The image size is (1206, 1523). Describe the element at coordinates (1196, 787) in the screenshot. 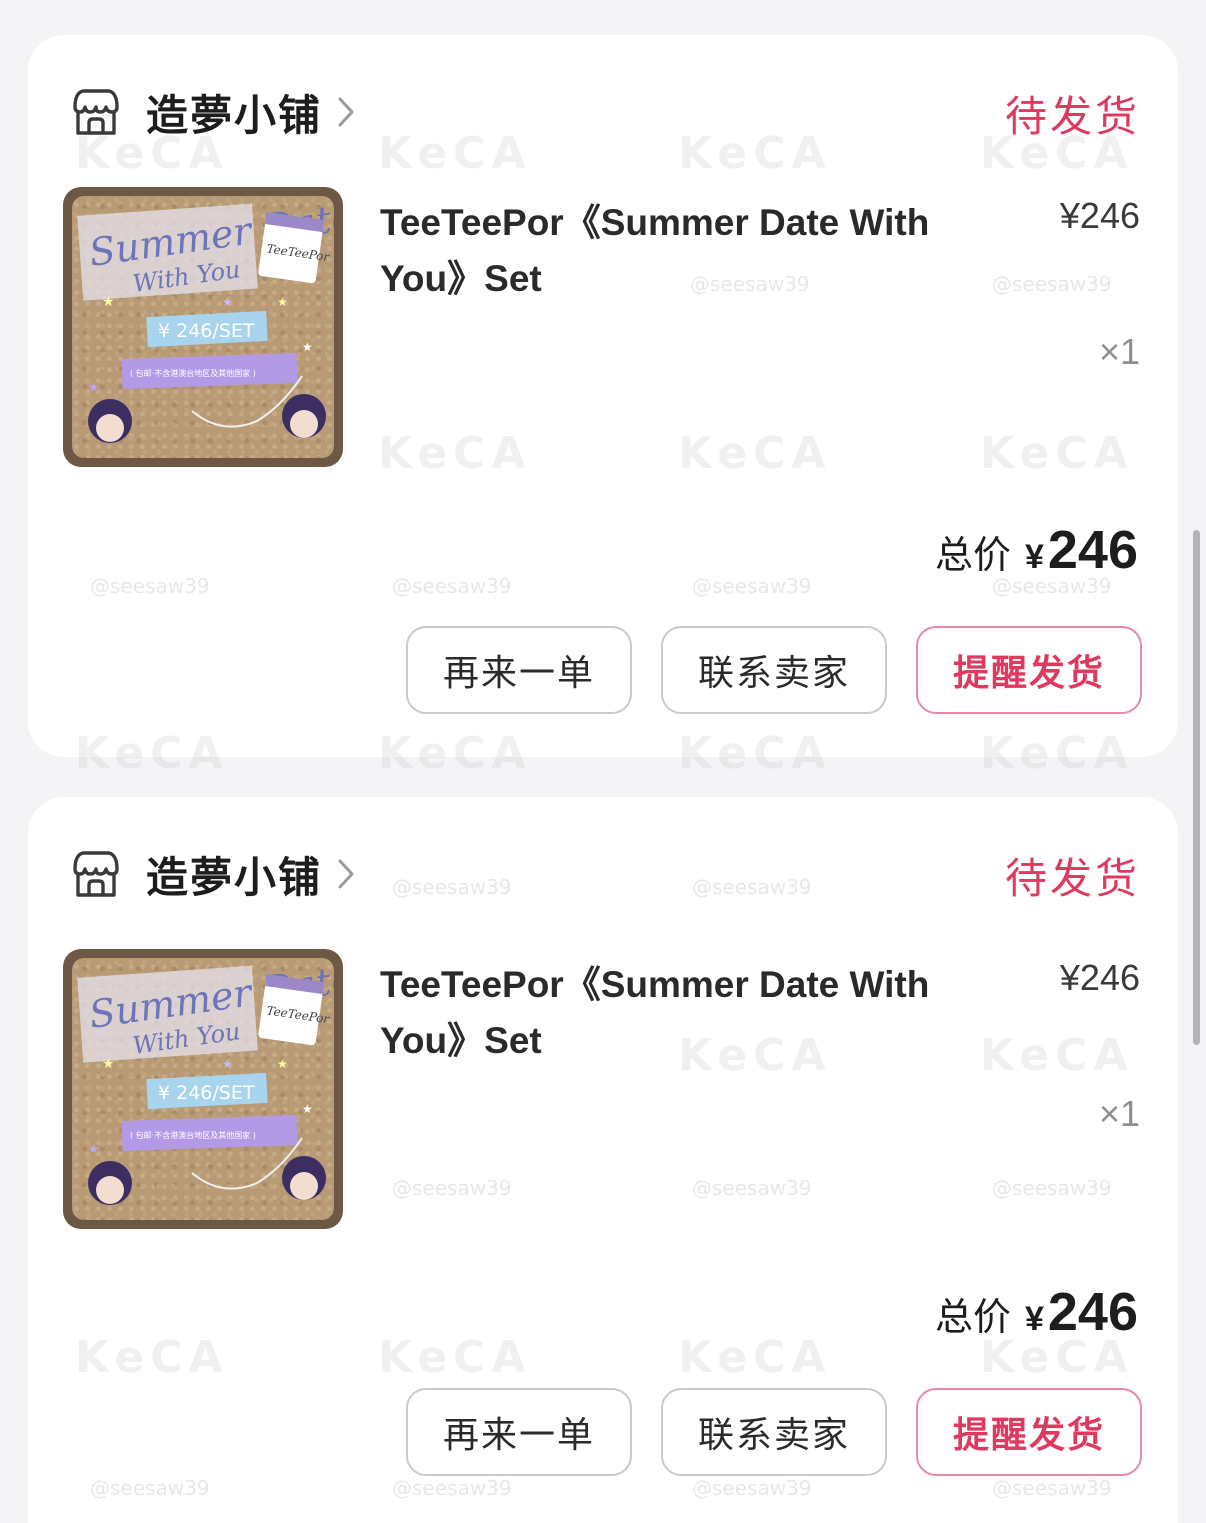

I see `scrollbar` at that location.